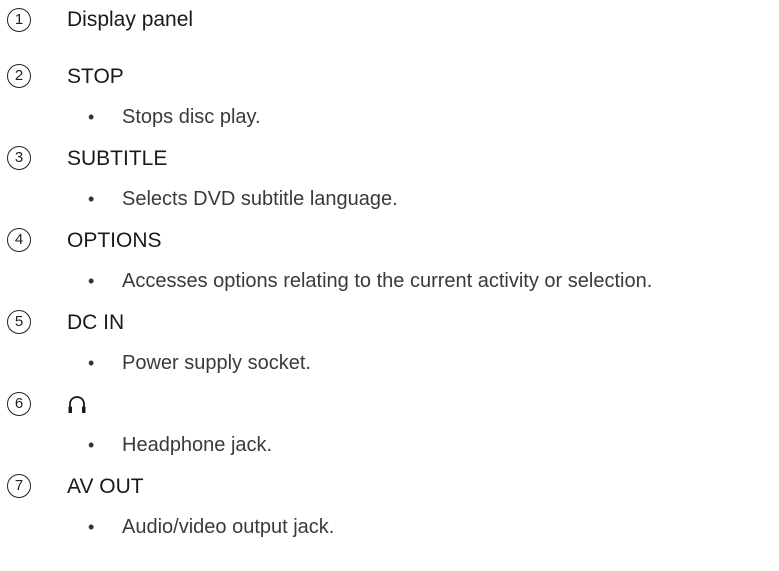 The image size is (779, 571). What do you see at coordinates (19, 240) in the screenshot?
I see `item-number-badge: 4` at bounding box center [19, 240].